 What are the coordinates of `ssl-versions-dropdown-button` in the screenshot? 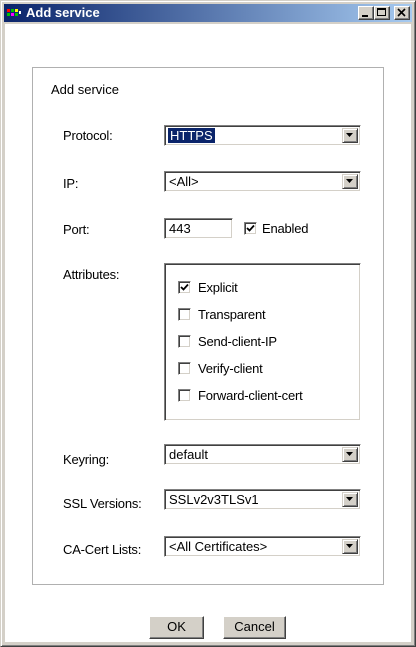 It's located at (350, 499).